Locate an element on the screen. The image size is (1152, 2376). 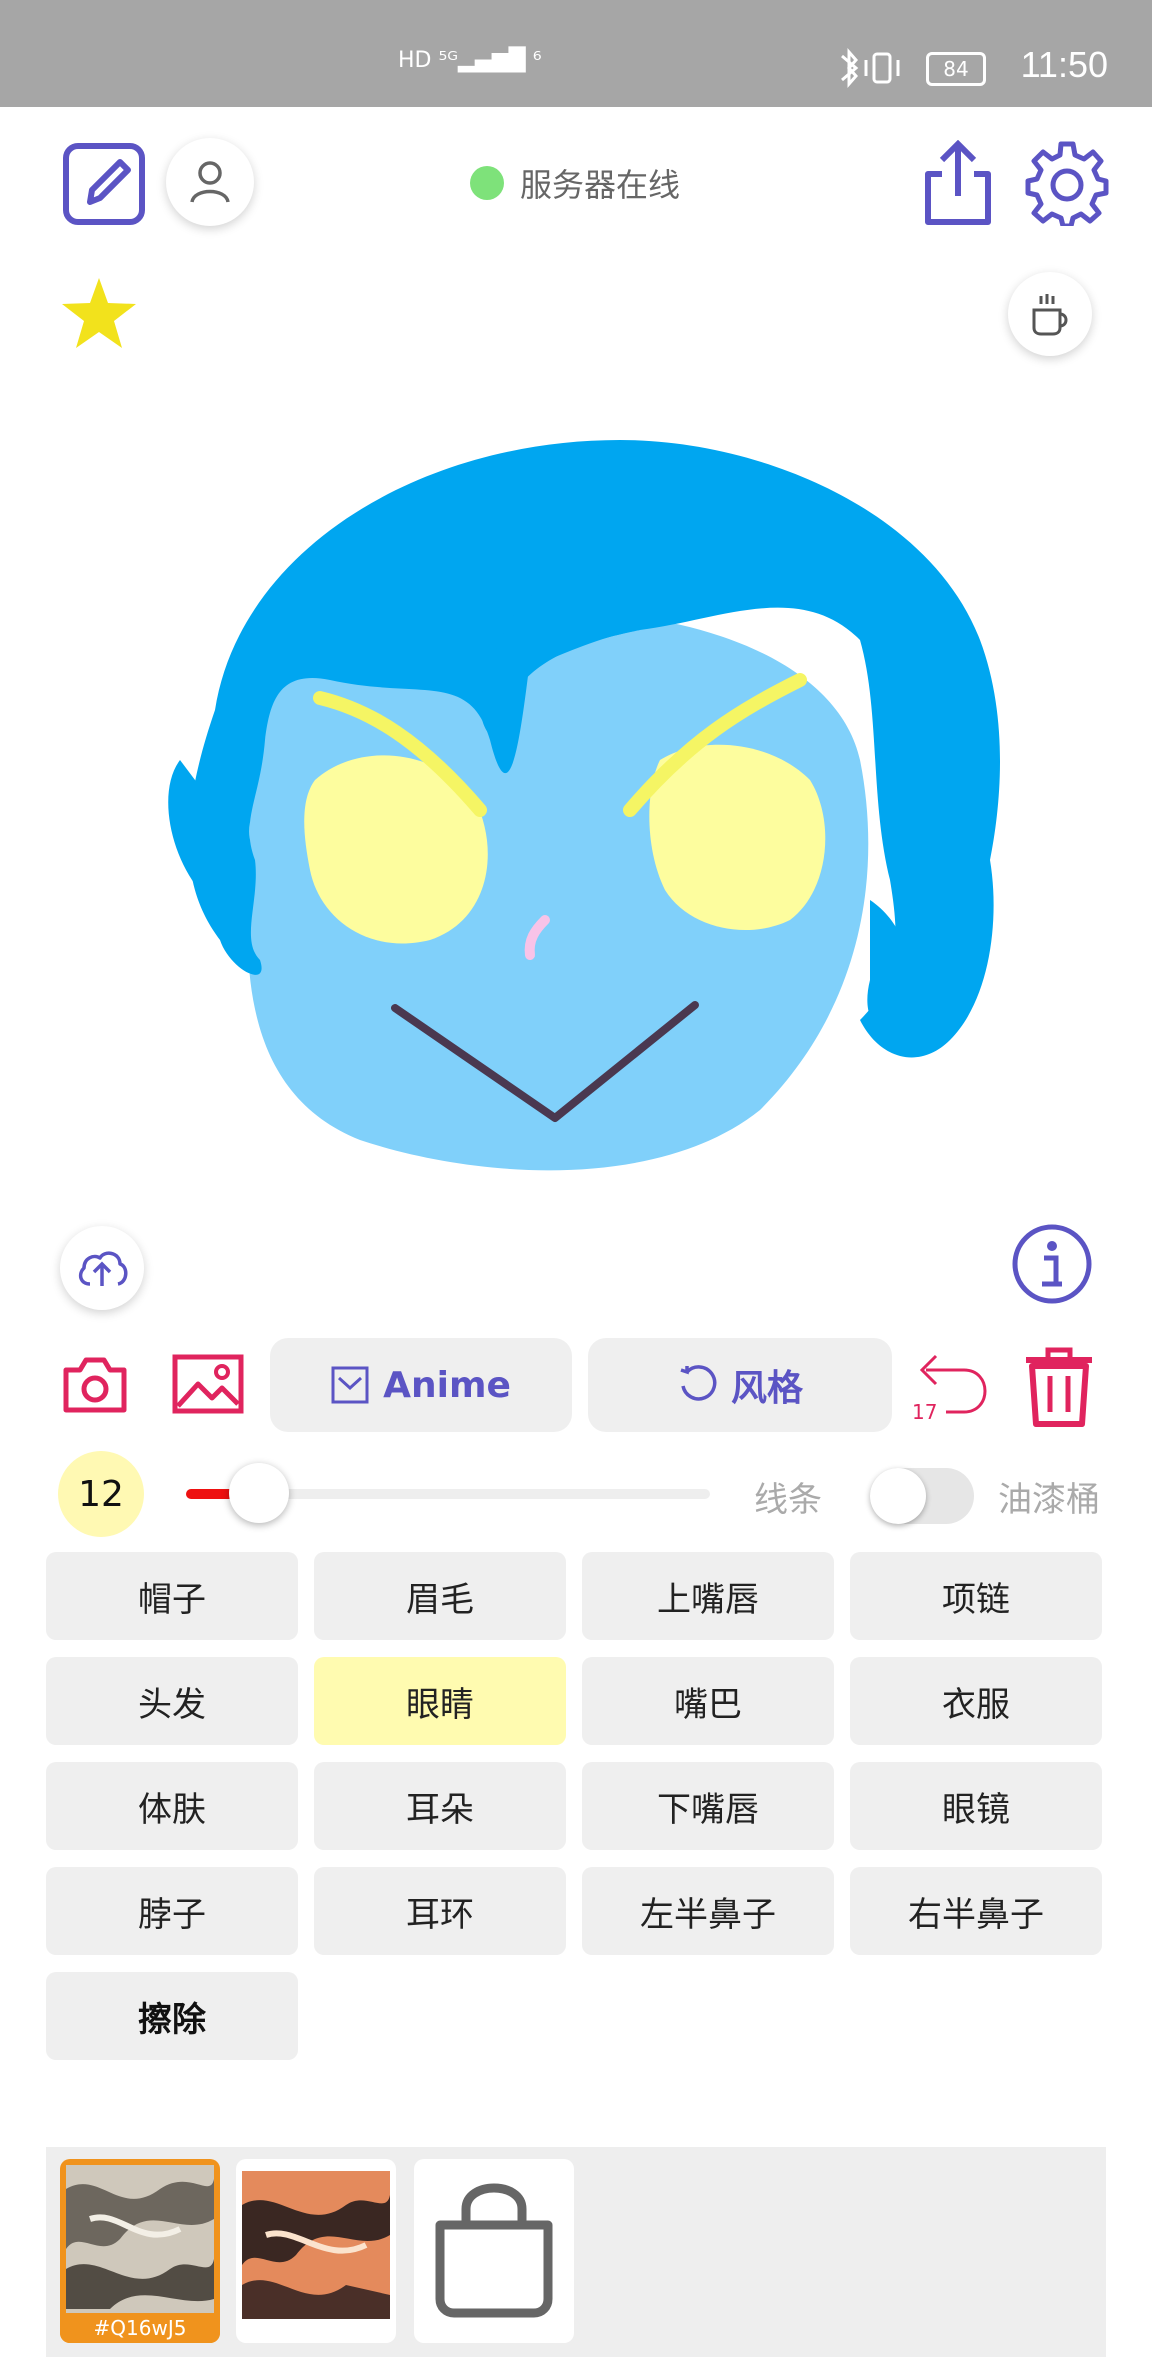
erase-button: 擦除 is located at coordinates (172, 2016).